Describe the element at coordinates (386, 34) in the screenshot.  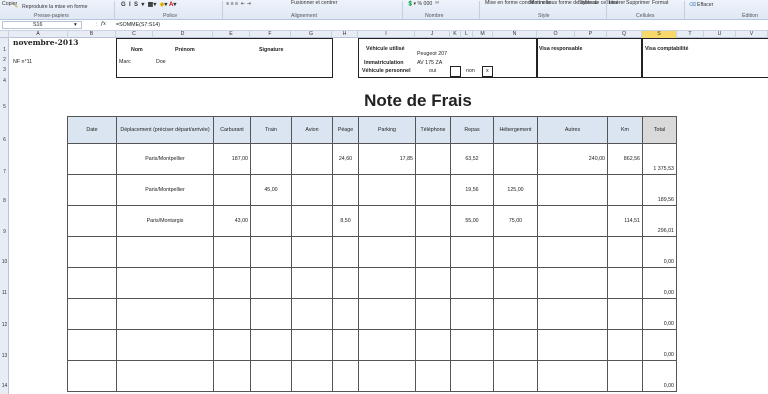
I see `column-header: I` at that location.